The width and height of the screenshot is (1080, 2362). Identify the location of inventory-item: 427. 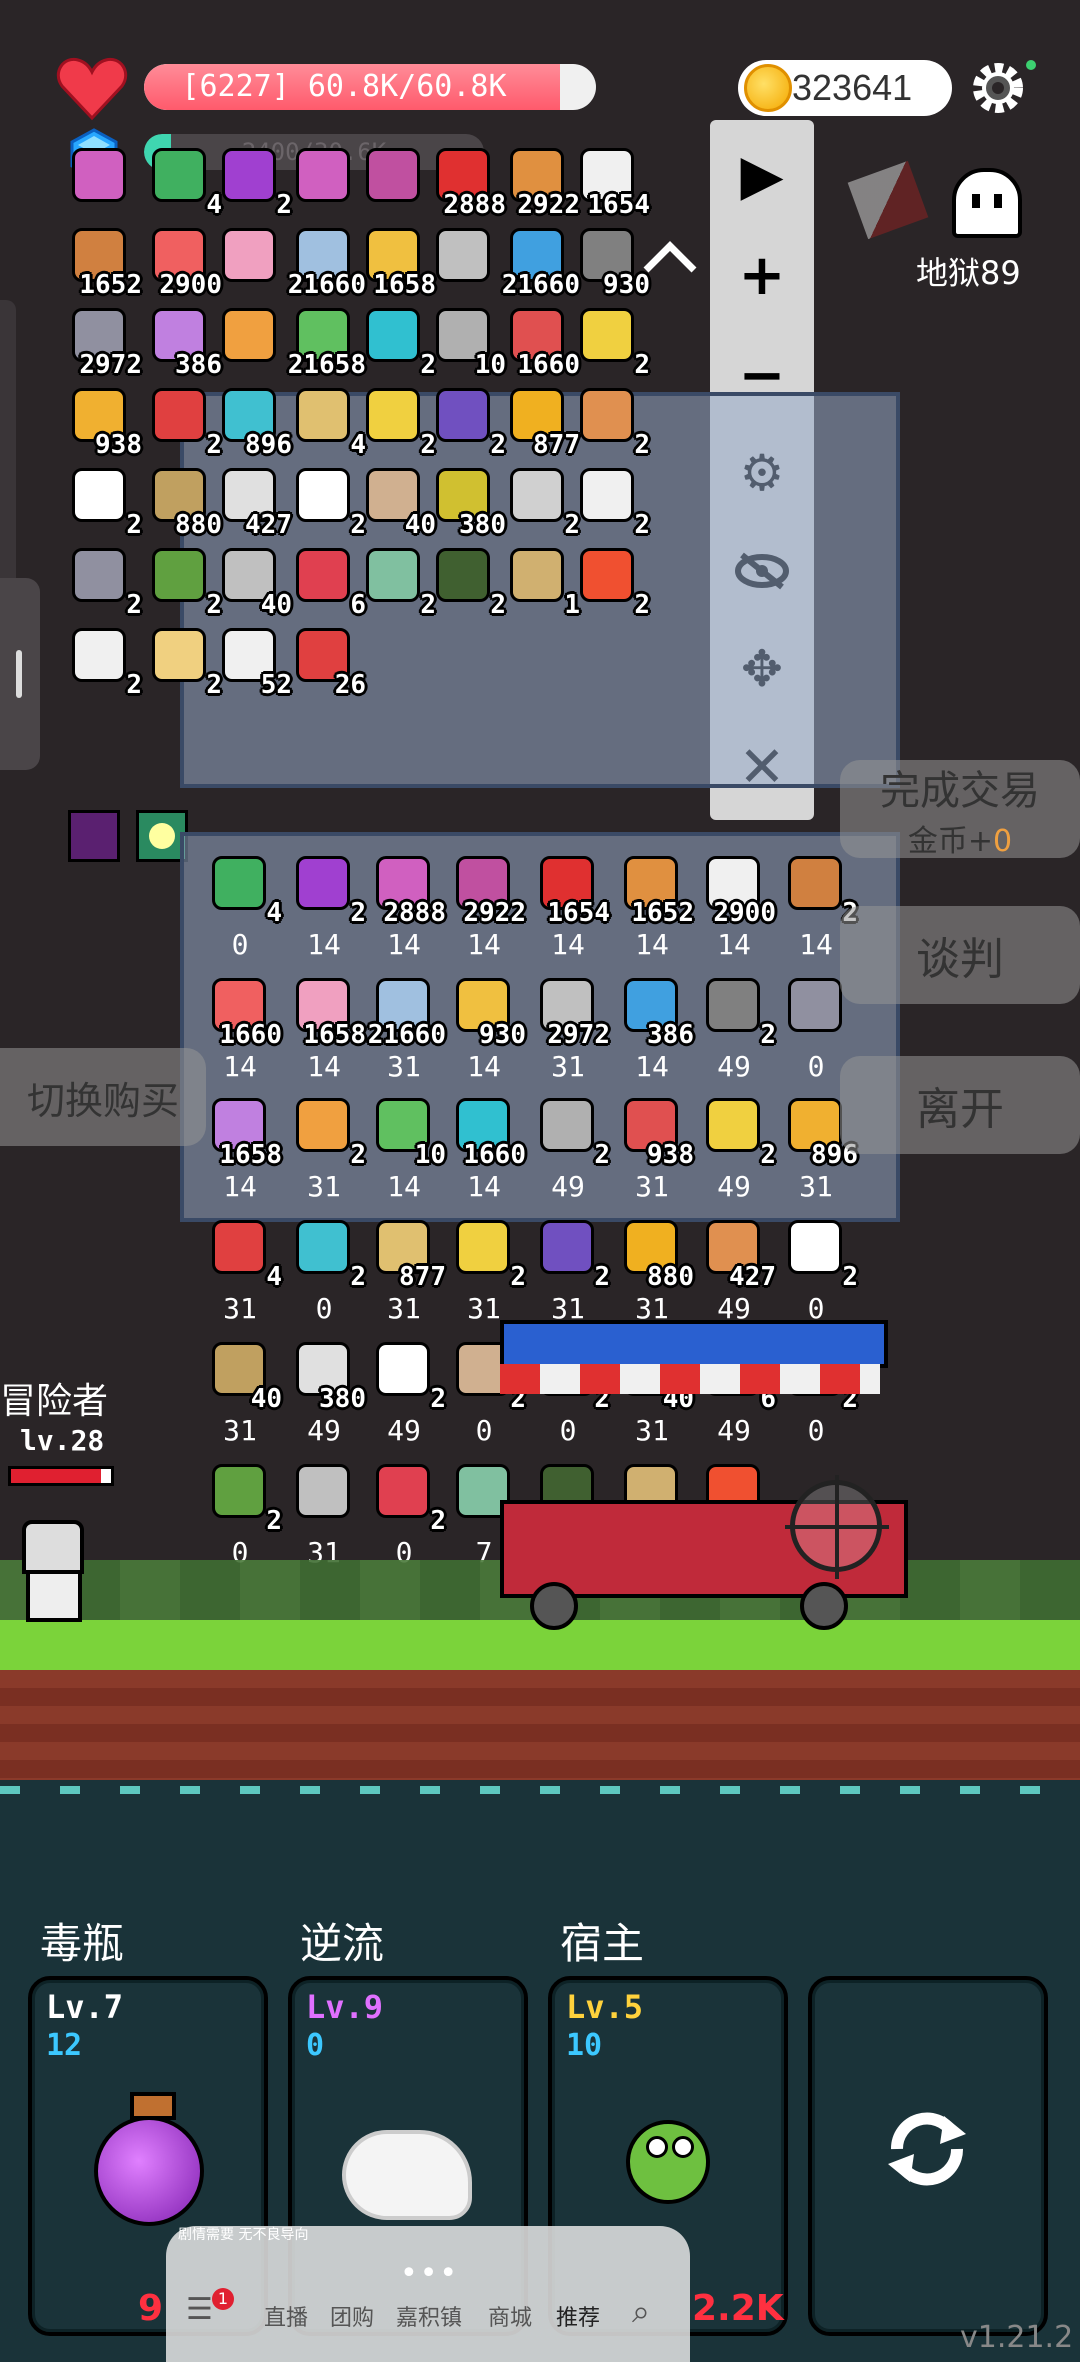
(254, 502).